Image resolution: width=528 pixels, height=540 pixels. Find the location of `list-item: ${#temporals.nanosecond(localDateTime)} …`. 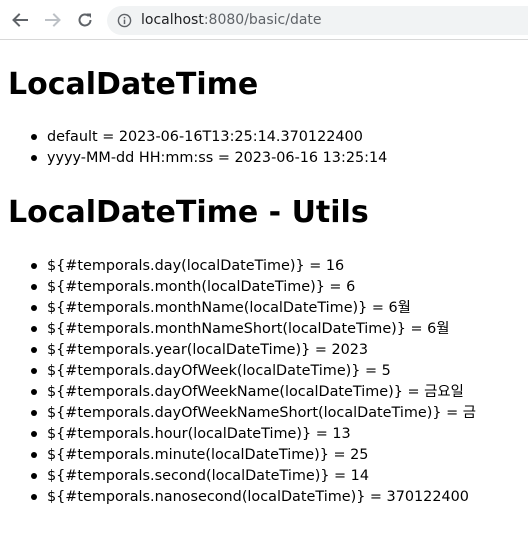

list-item: ${#temporals.nanosecond(localDateTime)} … is located at coordinates (242, 497).